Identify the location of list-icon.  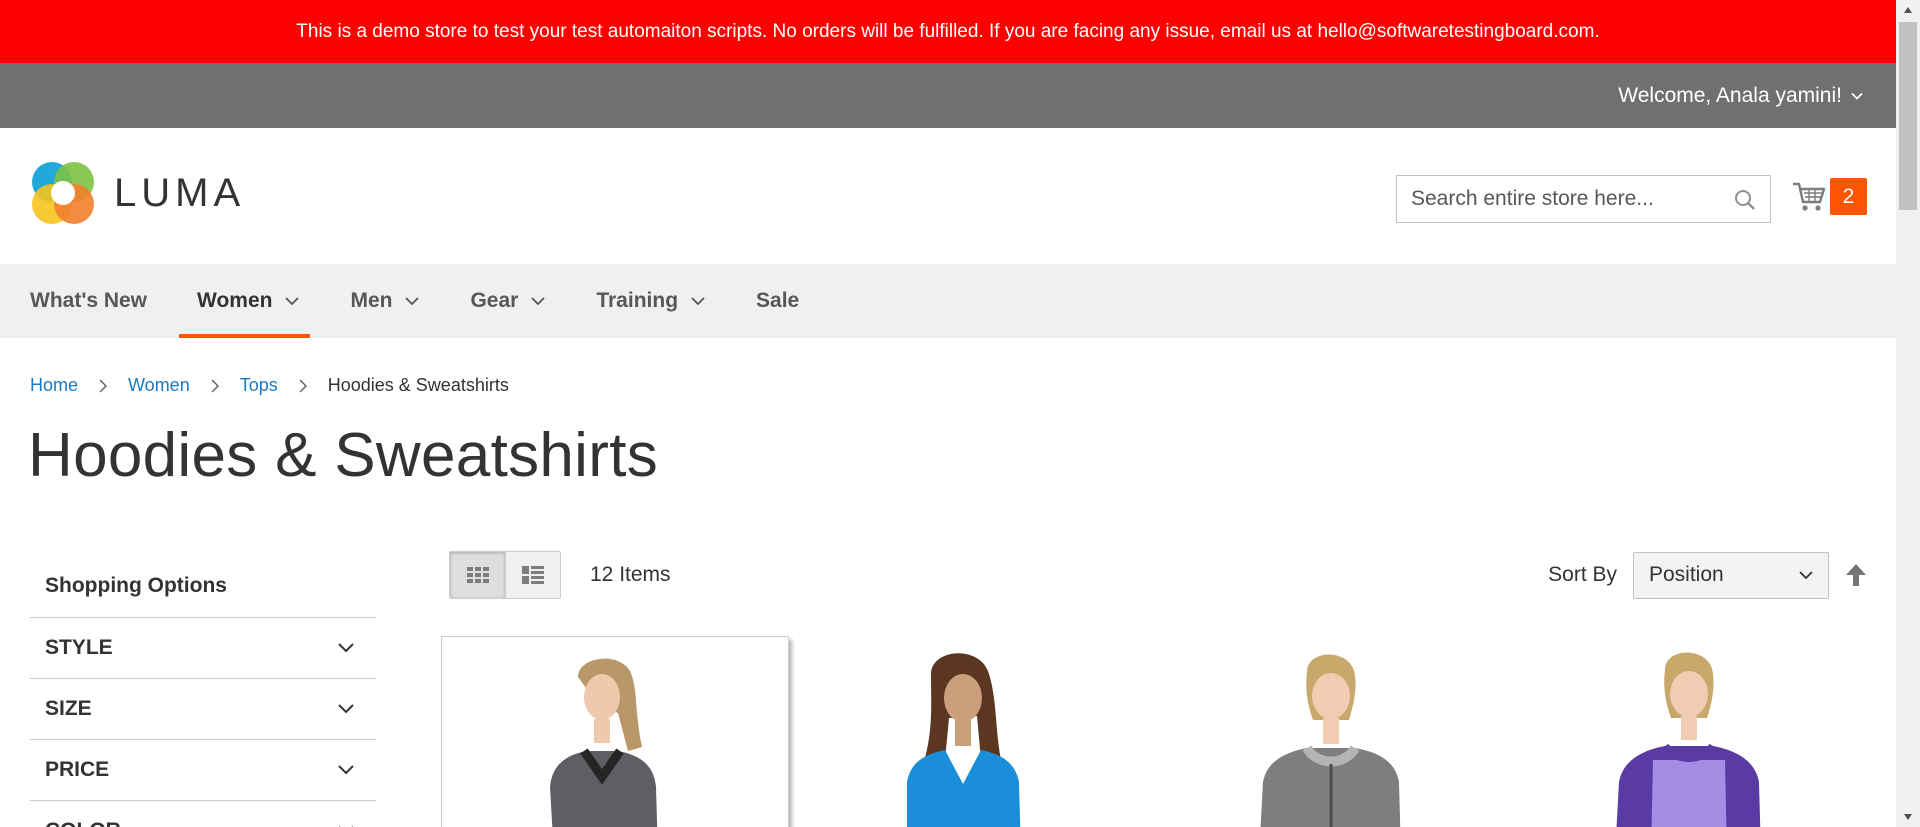
(533, 575).